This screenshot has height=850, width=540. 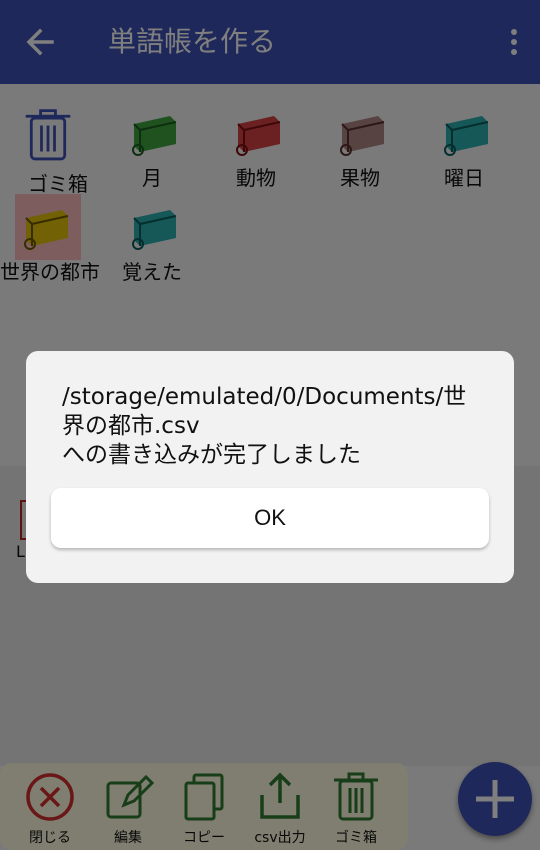 What do you see at coordinates (270, 518) in the screenshot?
I see `ok-button: OK` at bounding box center [270, 518].